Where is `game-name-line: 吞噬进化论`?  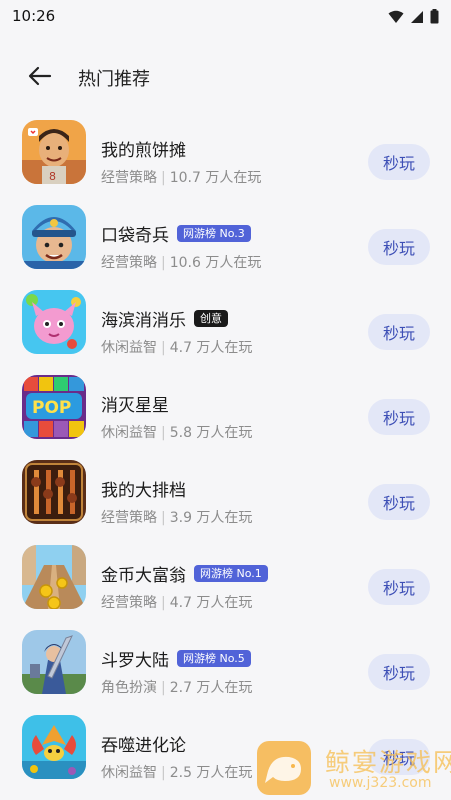
game-name-line: 吞噬进化论 is located at coordinates (143, 743).